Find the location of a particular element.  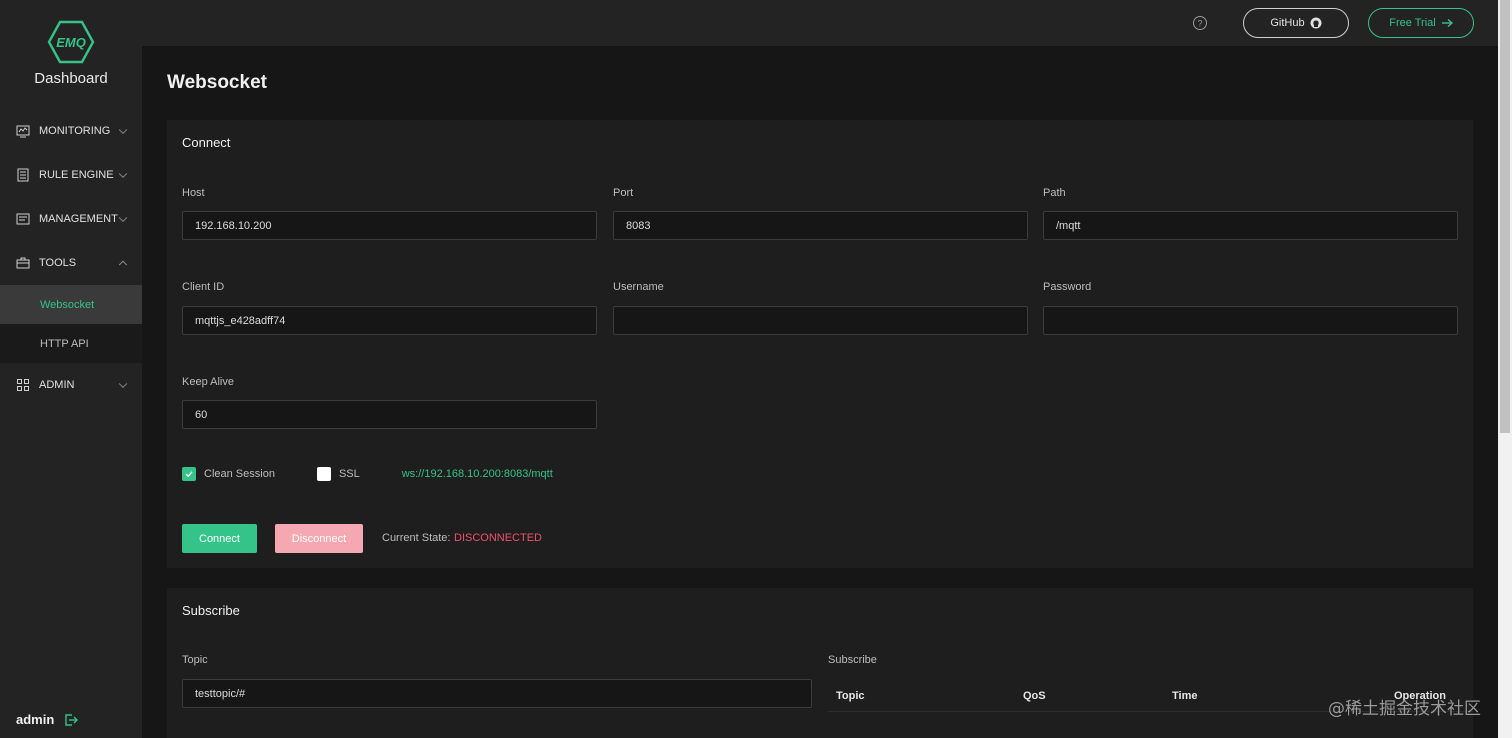

sidebar-item-tools: TOOLS is located at coordinates (71, 263).